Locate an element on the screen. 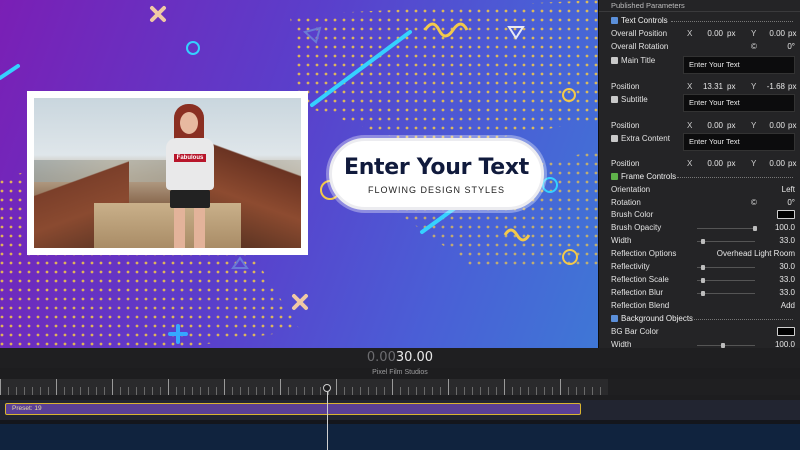 This screenshot has height=450, width=800. timecode-display: 0.0030.00 is located at coordinates (400, 358).